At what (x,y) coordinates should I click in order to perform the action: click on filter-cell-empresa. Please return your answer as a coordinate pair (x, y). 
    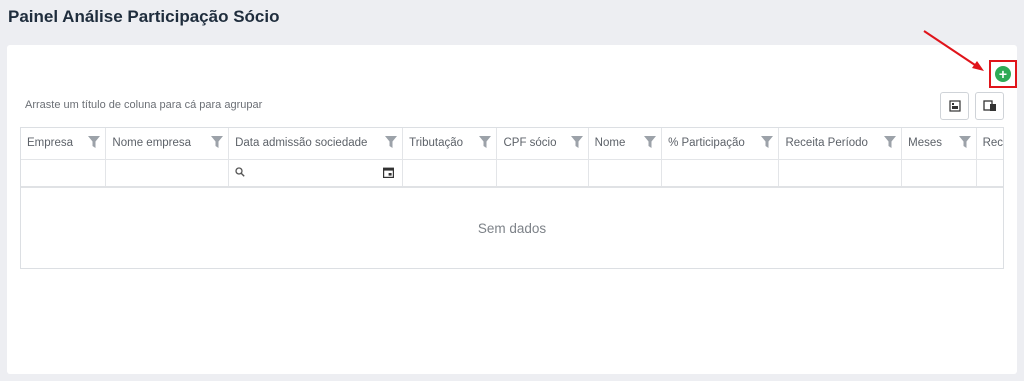
    Looking at the image, I should click on (64, 173).